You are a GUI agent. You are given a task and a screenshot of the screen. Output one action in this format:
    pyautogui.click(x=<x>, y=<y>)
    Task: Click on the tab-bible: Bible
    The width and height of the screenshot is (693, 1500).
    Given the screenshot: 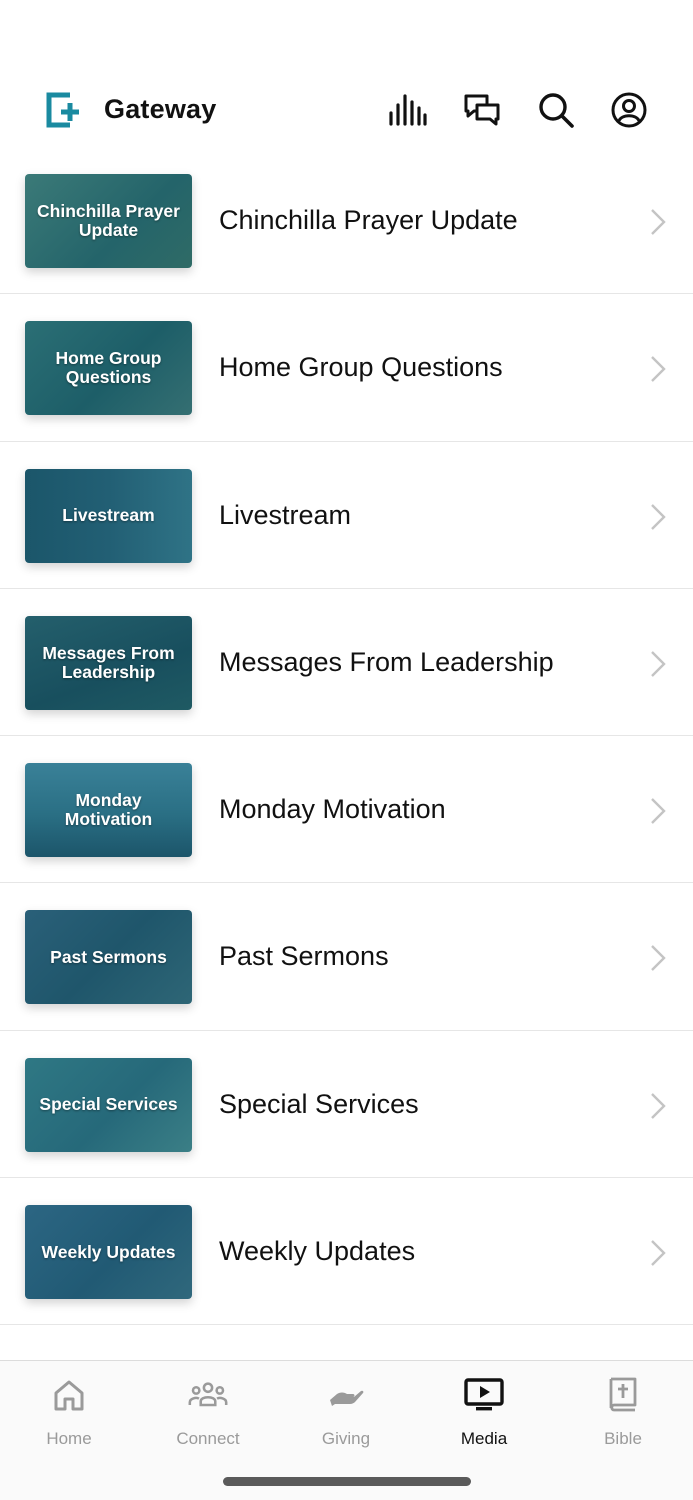 What is the action you would take?
    pyautogui.click(x=623, y=1406)
    